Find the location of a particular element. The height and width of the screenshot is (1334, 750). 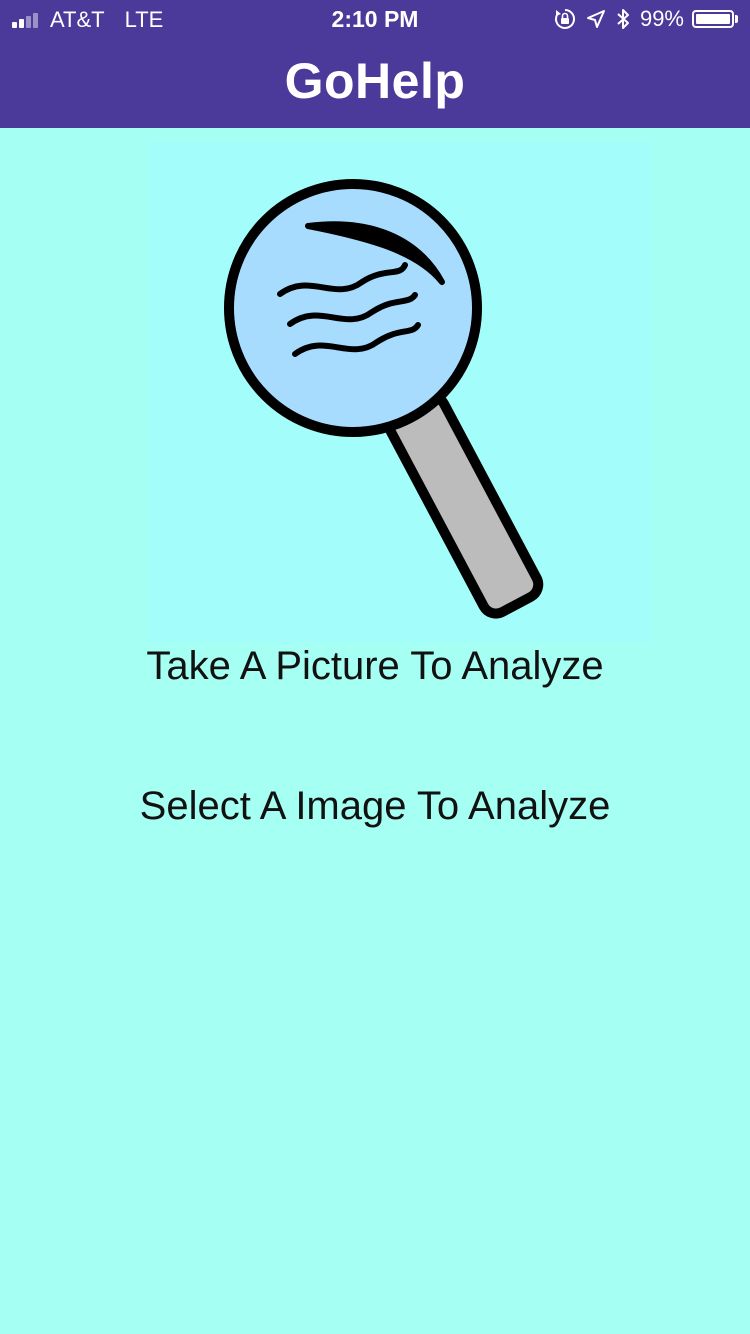

orientation-lock-icon is located at coordinates (565, 19).